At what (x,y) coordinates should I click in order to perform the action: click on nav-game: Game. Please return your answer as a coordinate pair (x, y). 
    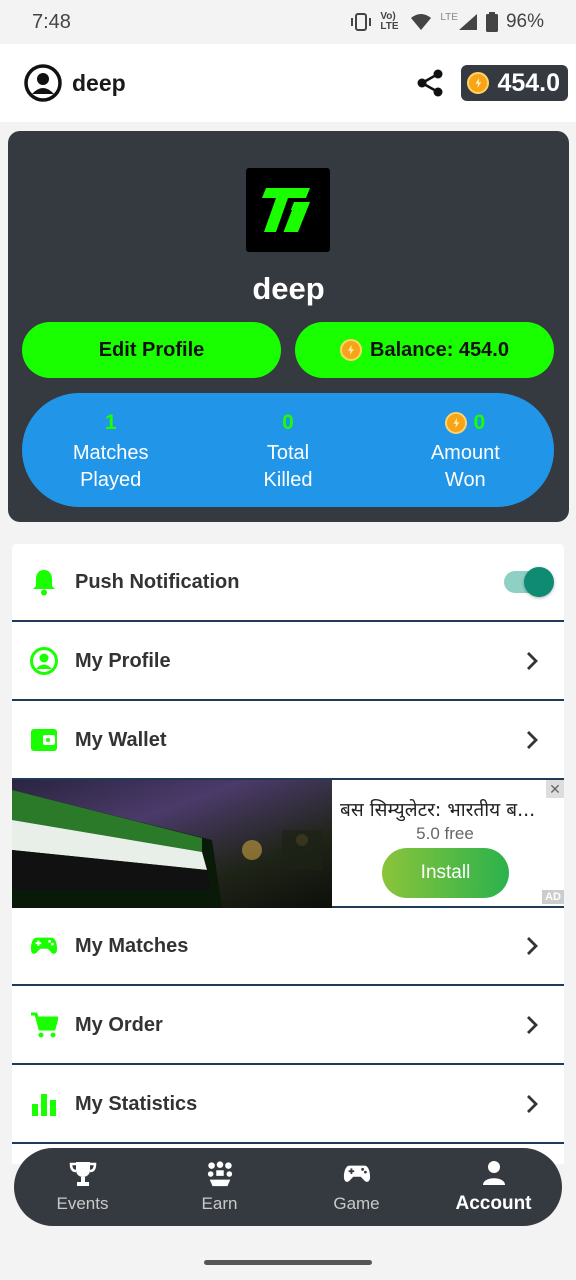
    Looking at the image, I should click on (356, 1187).